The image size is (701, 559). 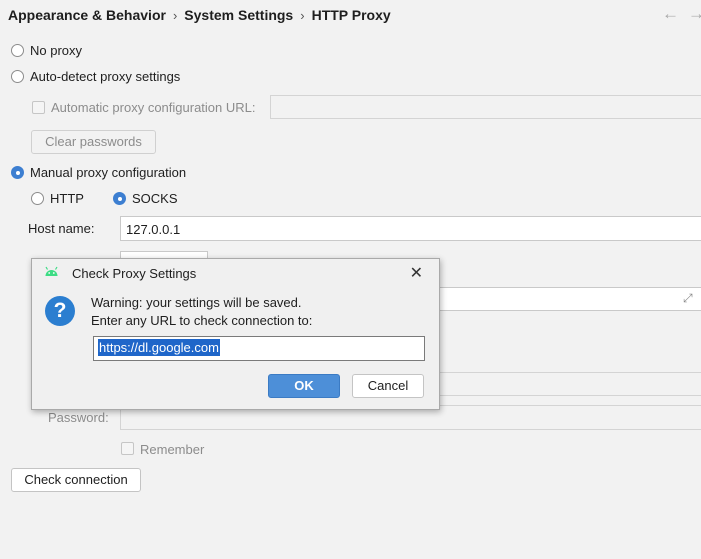 What do you see at coordinates (17, 76) in the screenshot?
I see `auto-detect-radio` at bounding box center [17, 76].